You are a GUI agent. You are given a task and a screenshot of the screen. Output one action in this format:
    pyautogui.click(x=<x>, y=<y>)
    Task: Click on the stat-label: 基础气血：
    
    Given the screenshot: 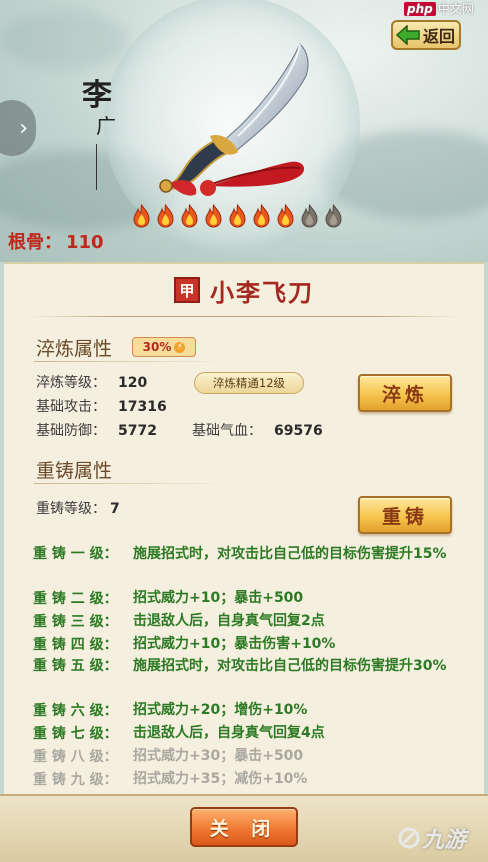 What is the action you would take?
    pyautogui.click(x=227, y=431)
    